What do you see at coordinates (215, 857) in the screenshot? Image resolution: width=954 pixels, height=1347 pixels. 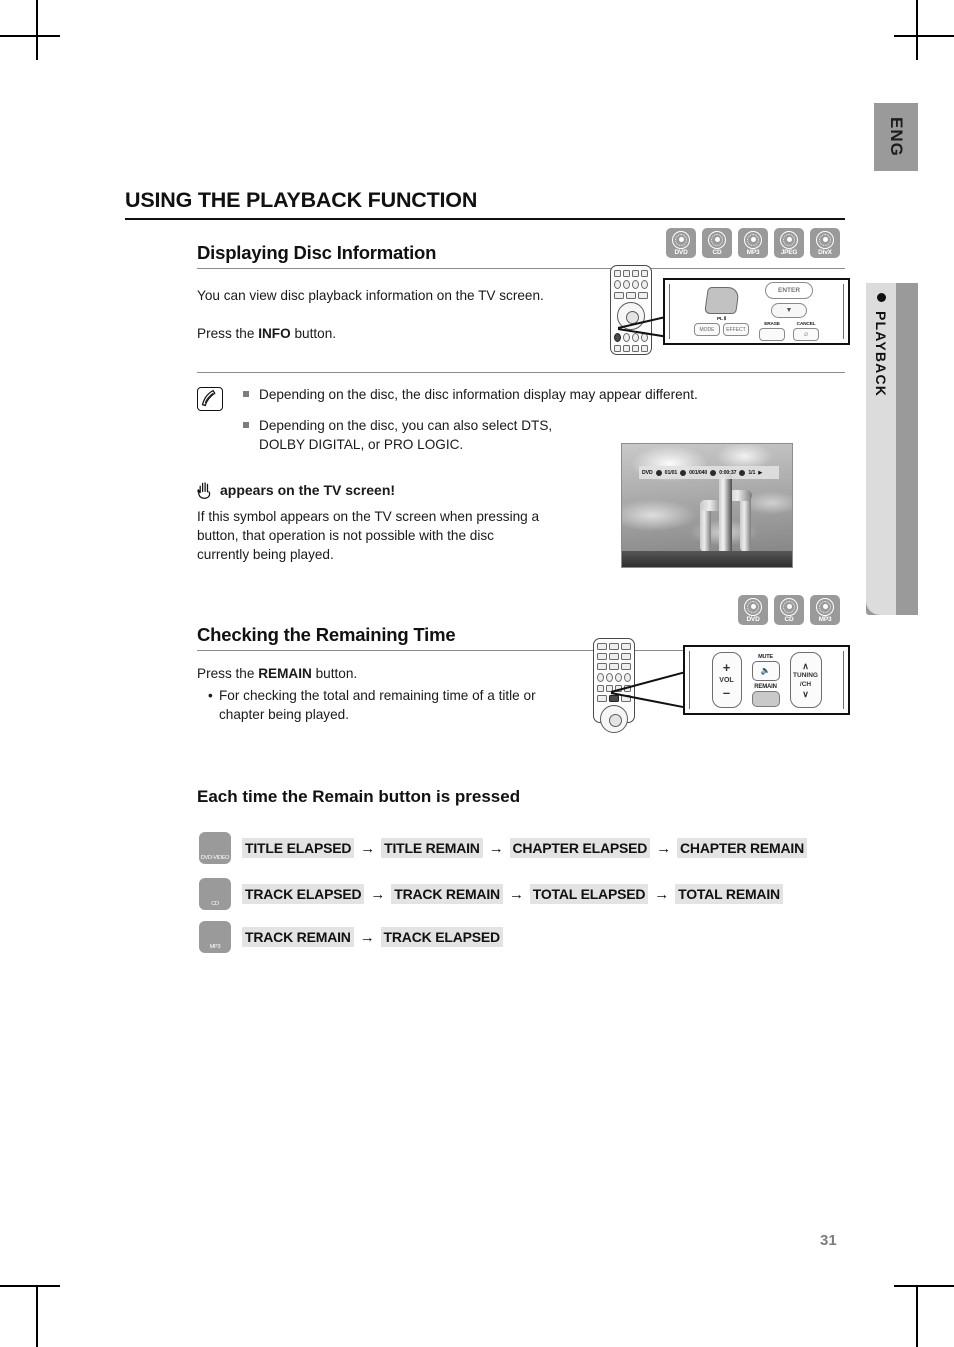 I see `disc-icon-label: DVD-VIDEO` at bounding box center [215, 857].